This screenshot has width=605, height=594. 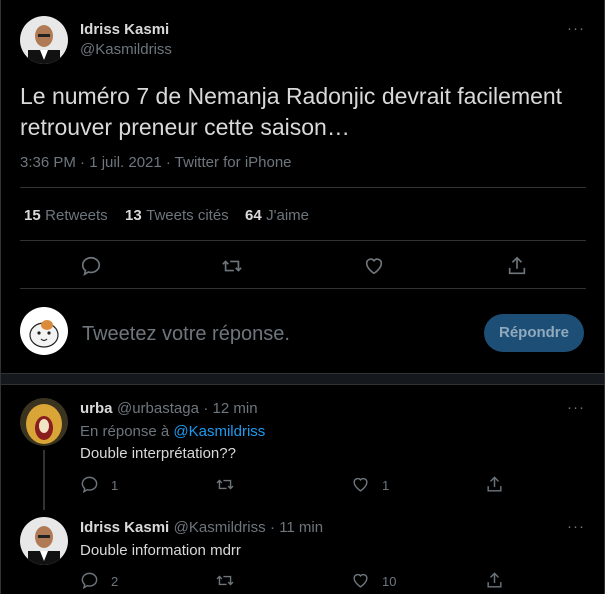 I want to click on reply-context: En réponse à @Kasmildriss, so click(x=172, y=431).